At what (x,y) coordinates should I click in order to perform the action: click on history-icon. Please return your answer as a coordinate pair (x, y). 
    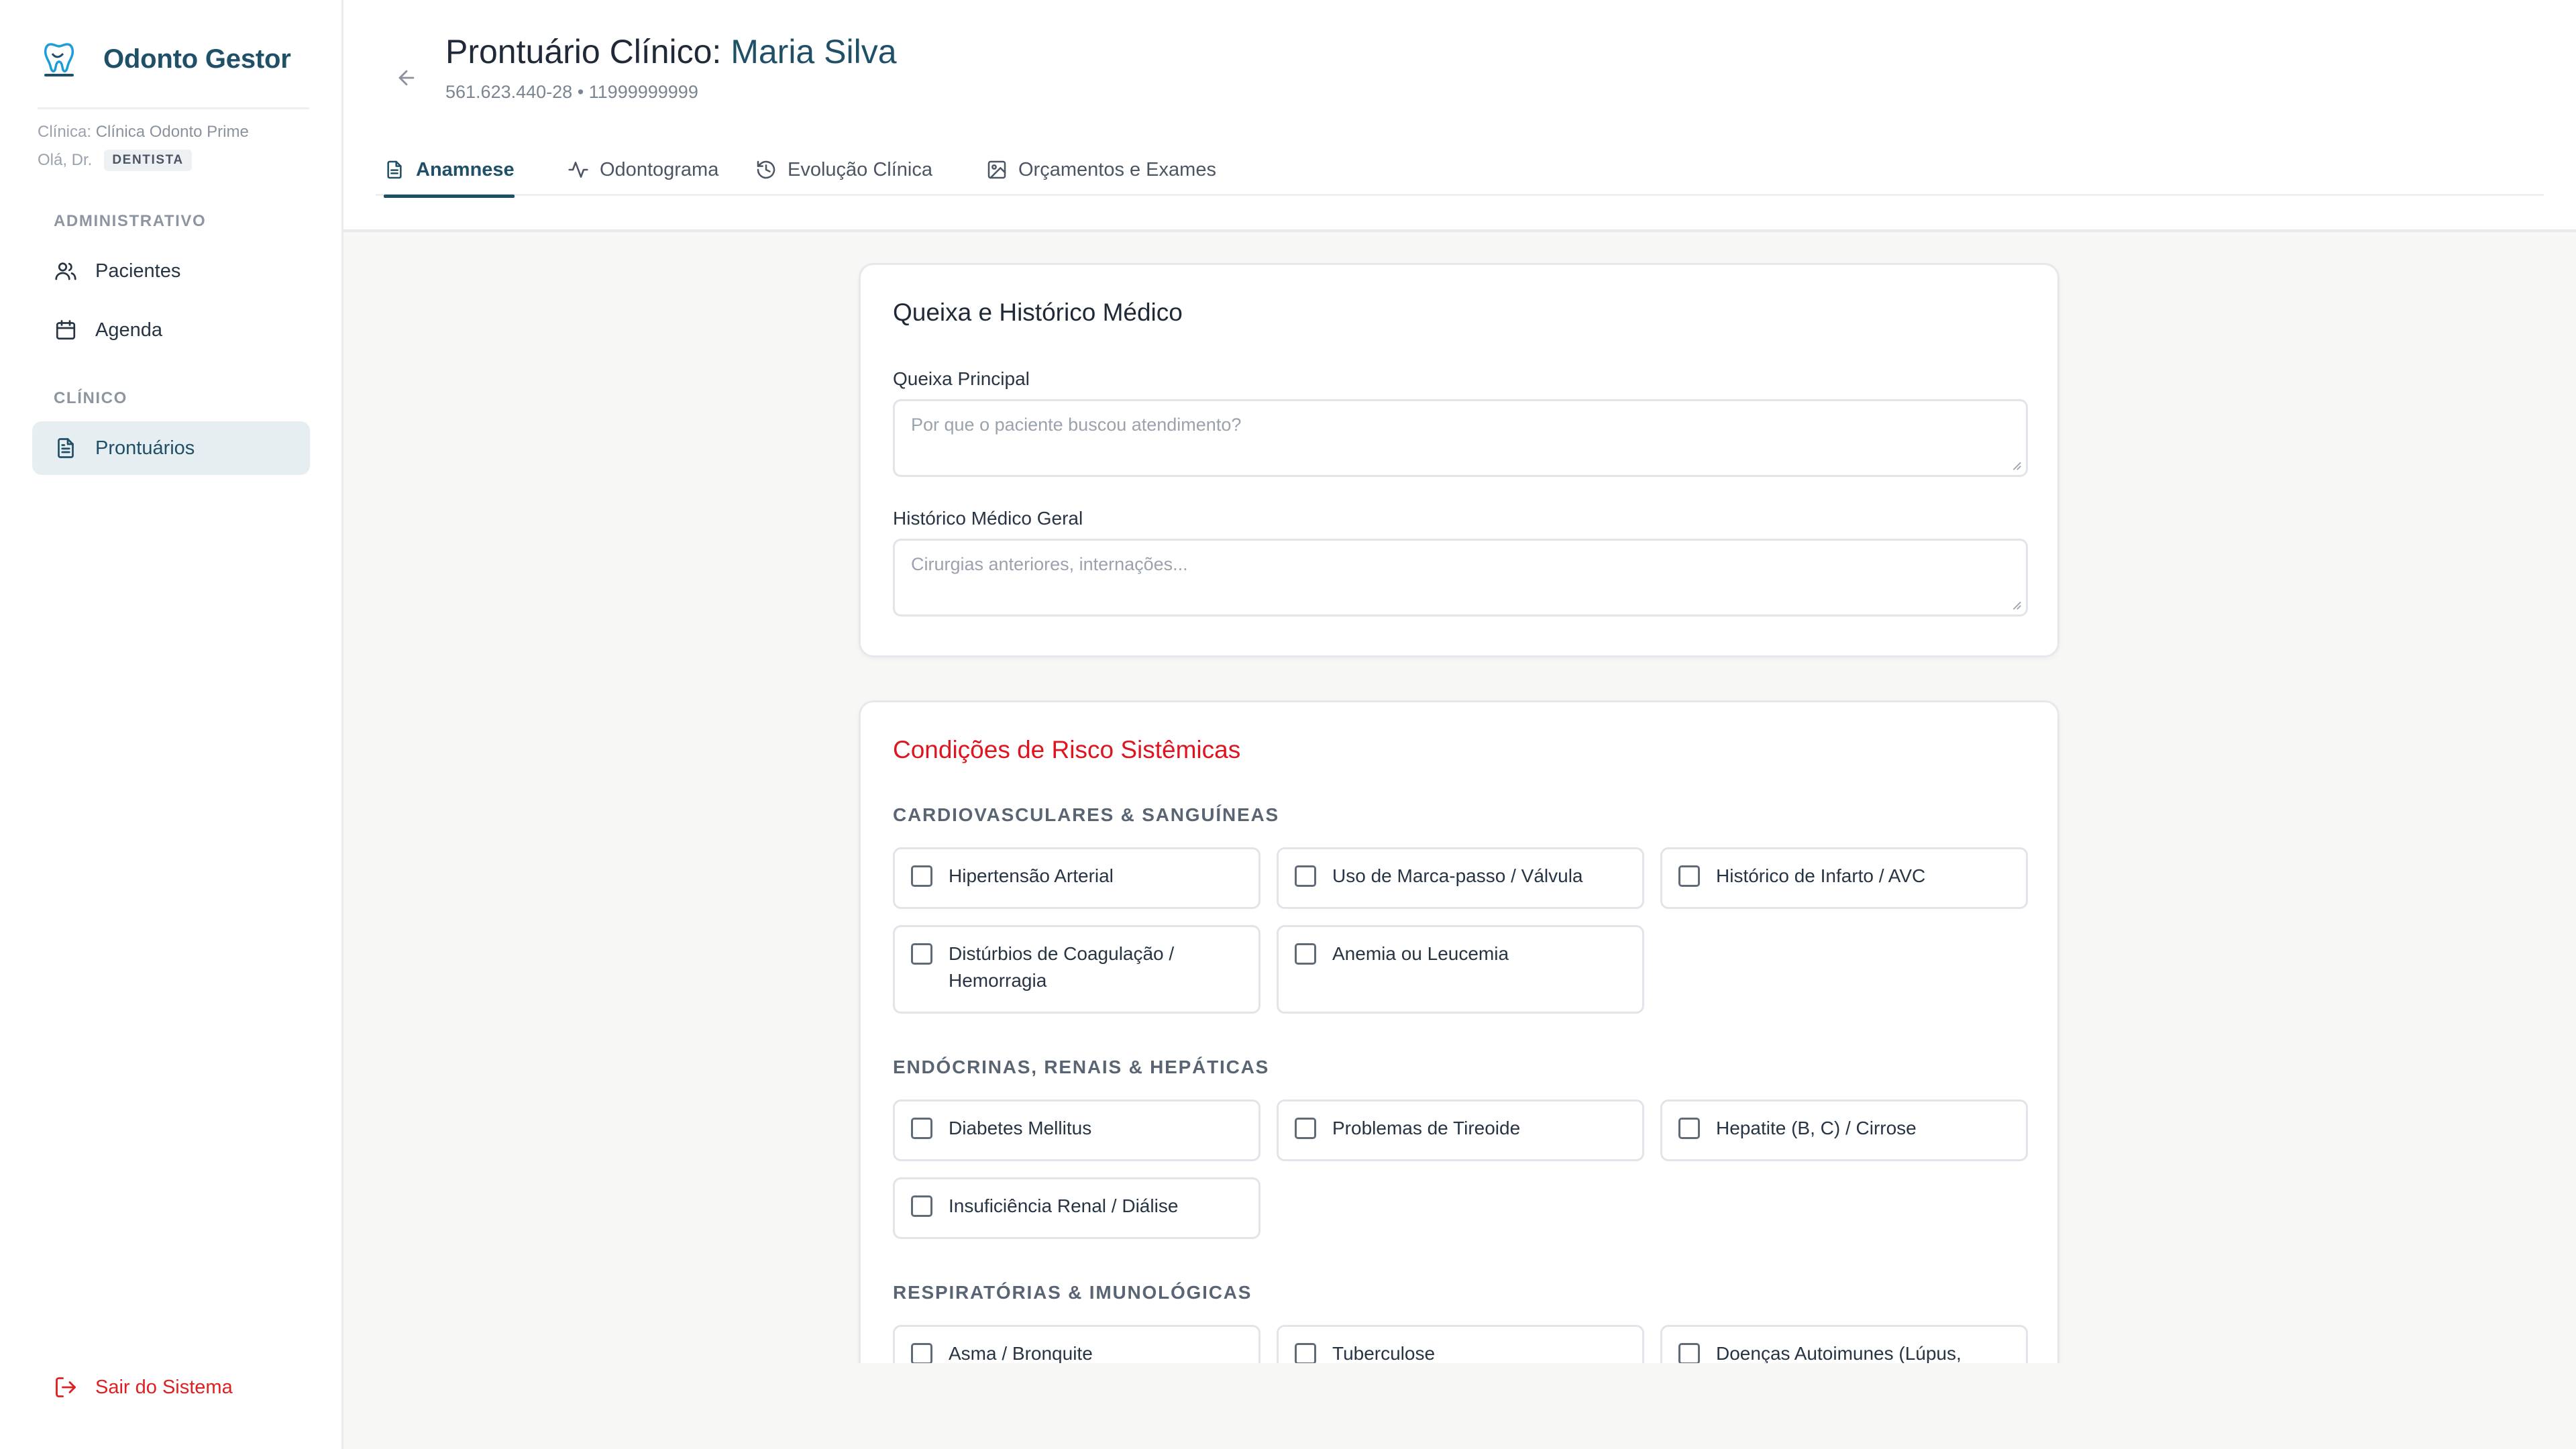
    Looking at the image, I should click on (766, 169).